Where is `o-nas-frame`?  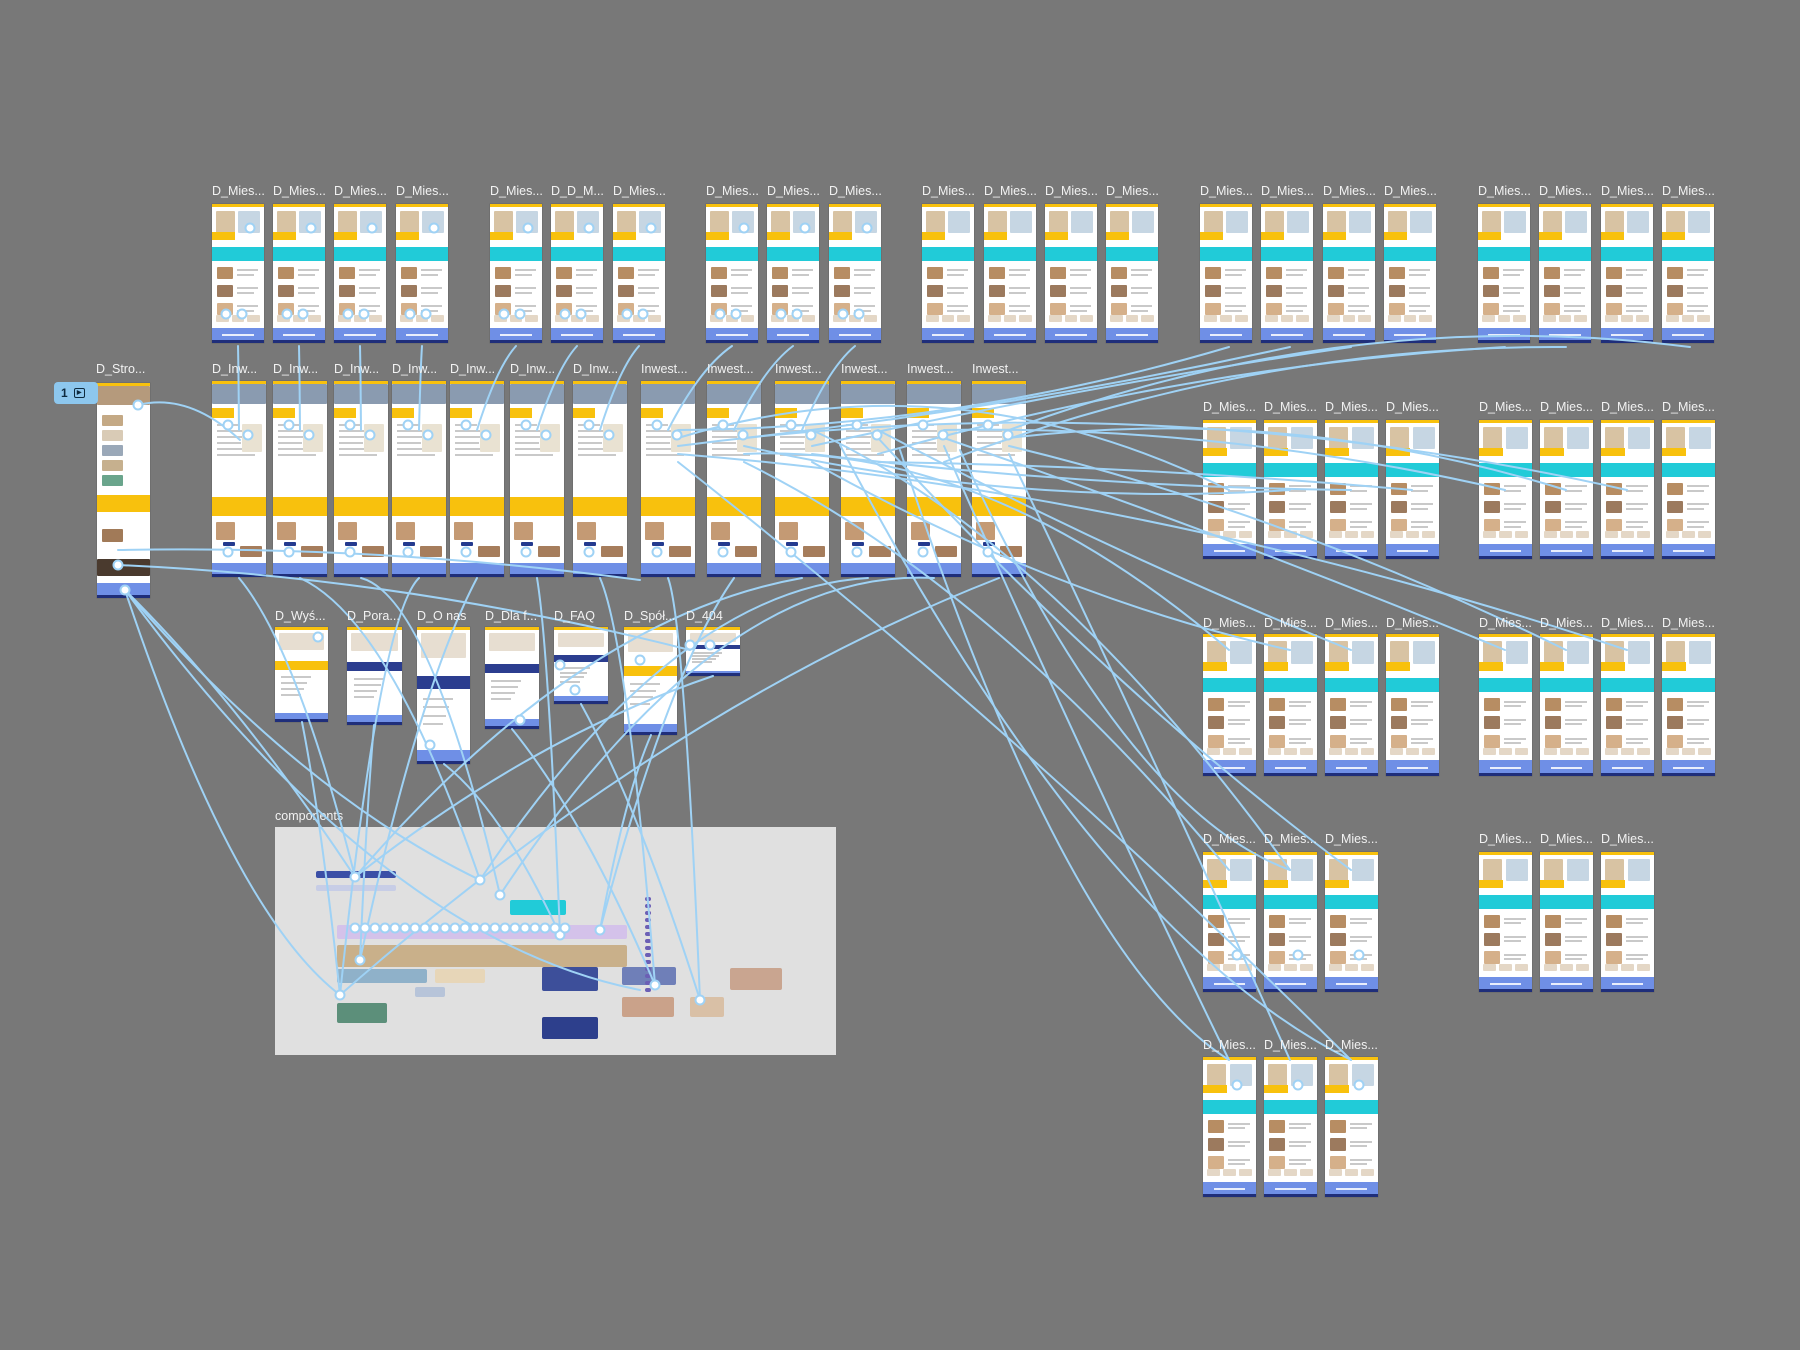 o-nas-frame is located at coordinates (443, 695).